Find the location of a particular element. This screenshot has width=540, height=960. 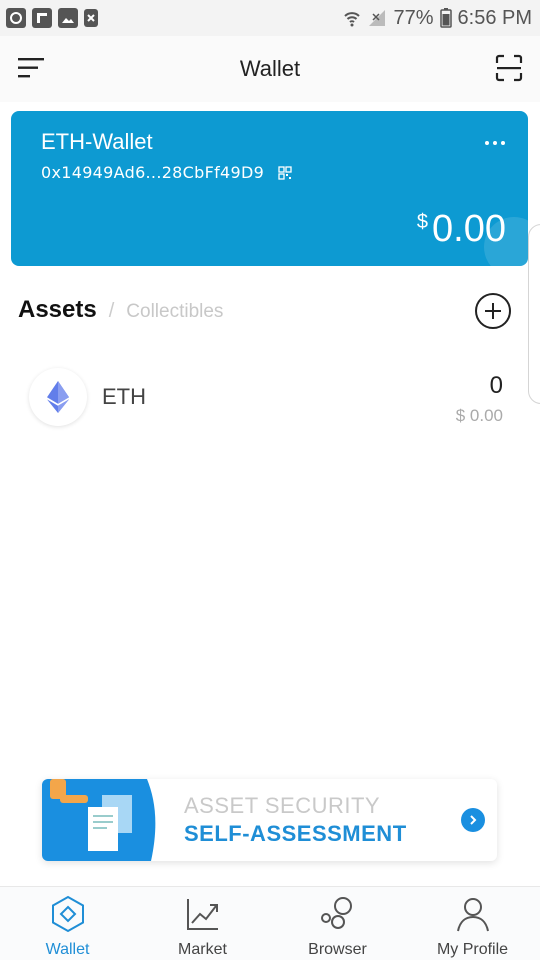

banner-title: ASSET SECURITY is located at coordinates (282, 805).